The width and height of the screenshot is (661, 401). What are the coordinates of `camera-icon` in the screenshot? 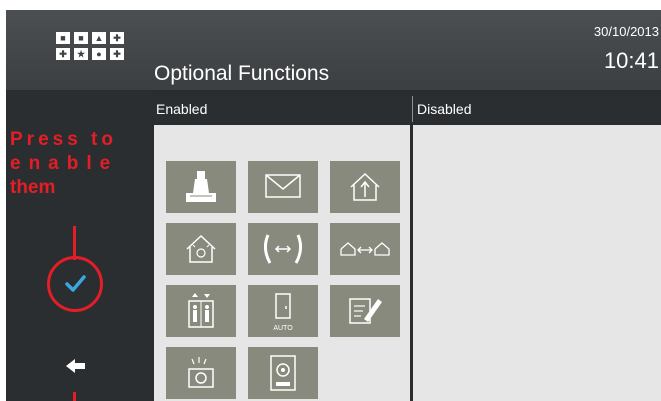 It's located at (201, 372).